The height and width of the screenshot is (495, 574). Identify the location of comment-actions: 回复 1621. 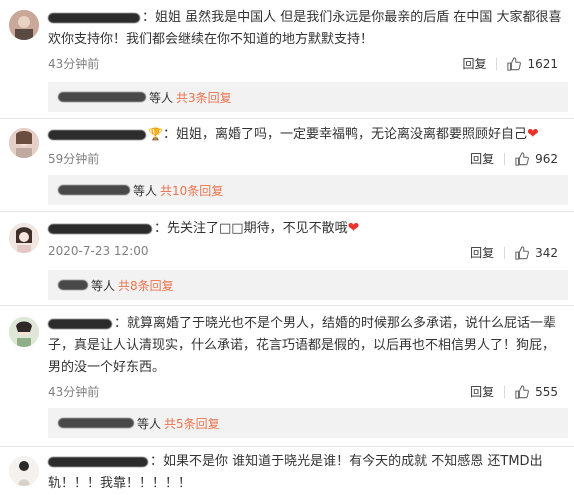
(510, 63).